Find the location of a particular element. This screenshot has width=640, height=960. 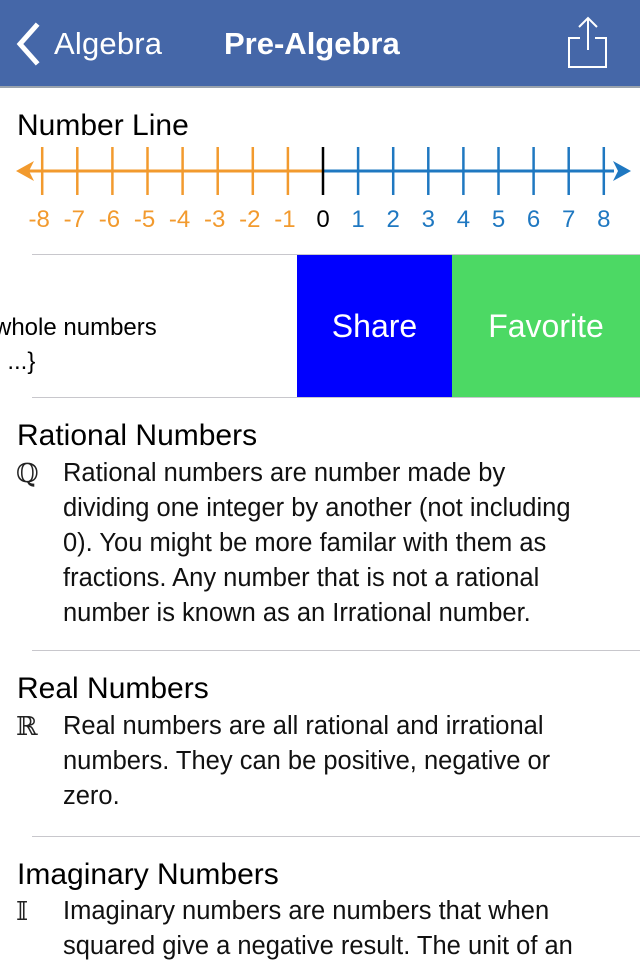

tick-label: -7 is located at coordinates (74, 219).